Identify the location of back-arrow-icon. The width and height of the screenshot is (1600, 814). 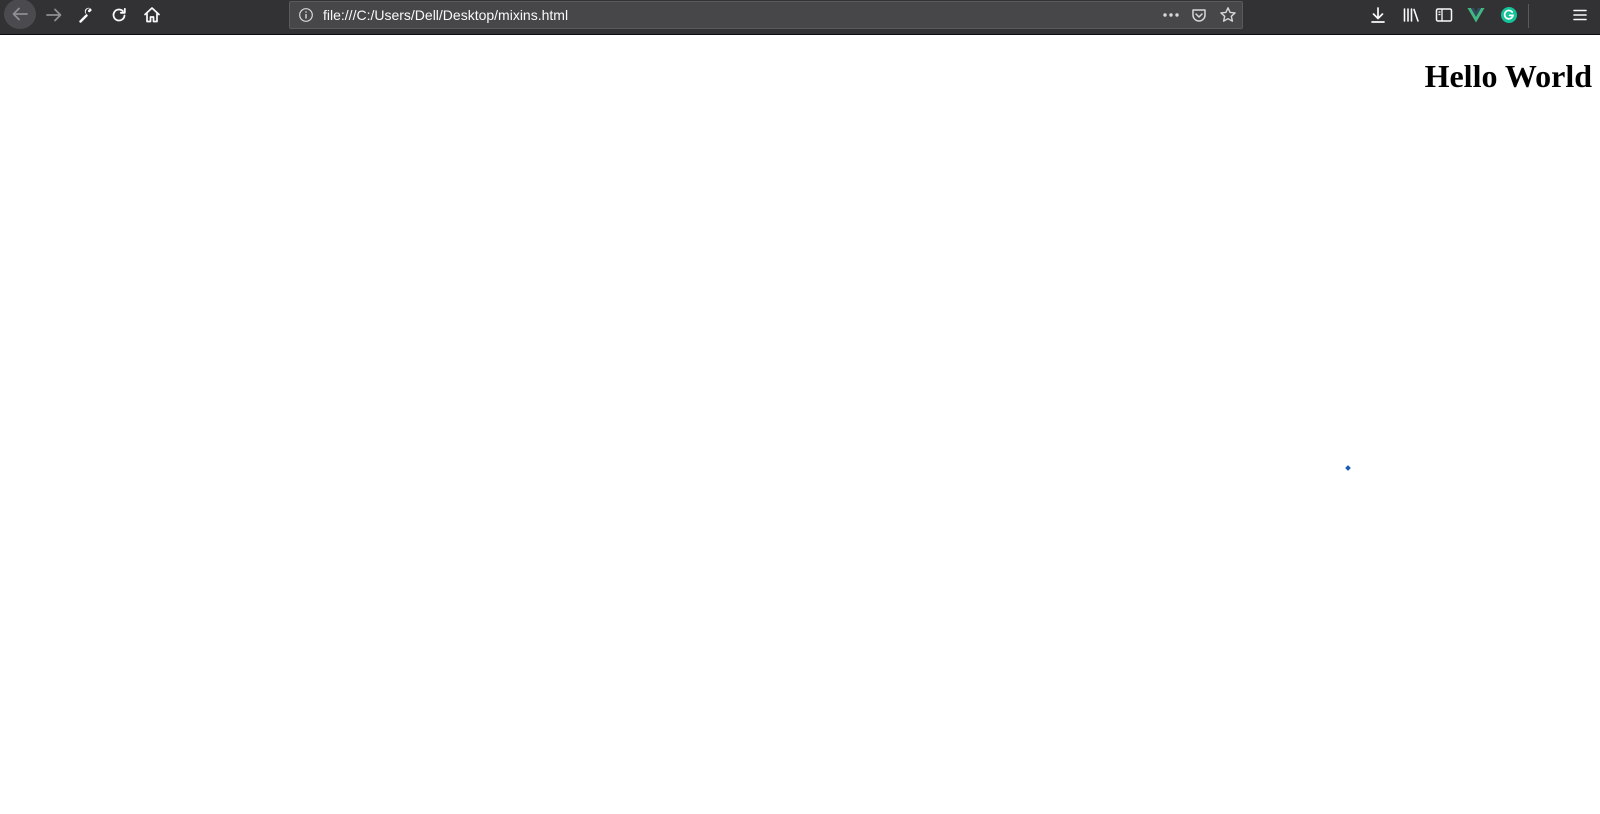
(20, 14).